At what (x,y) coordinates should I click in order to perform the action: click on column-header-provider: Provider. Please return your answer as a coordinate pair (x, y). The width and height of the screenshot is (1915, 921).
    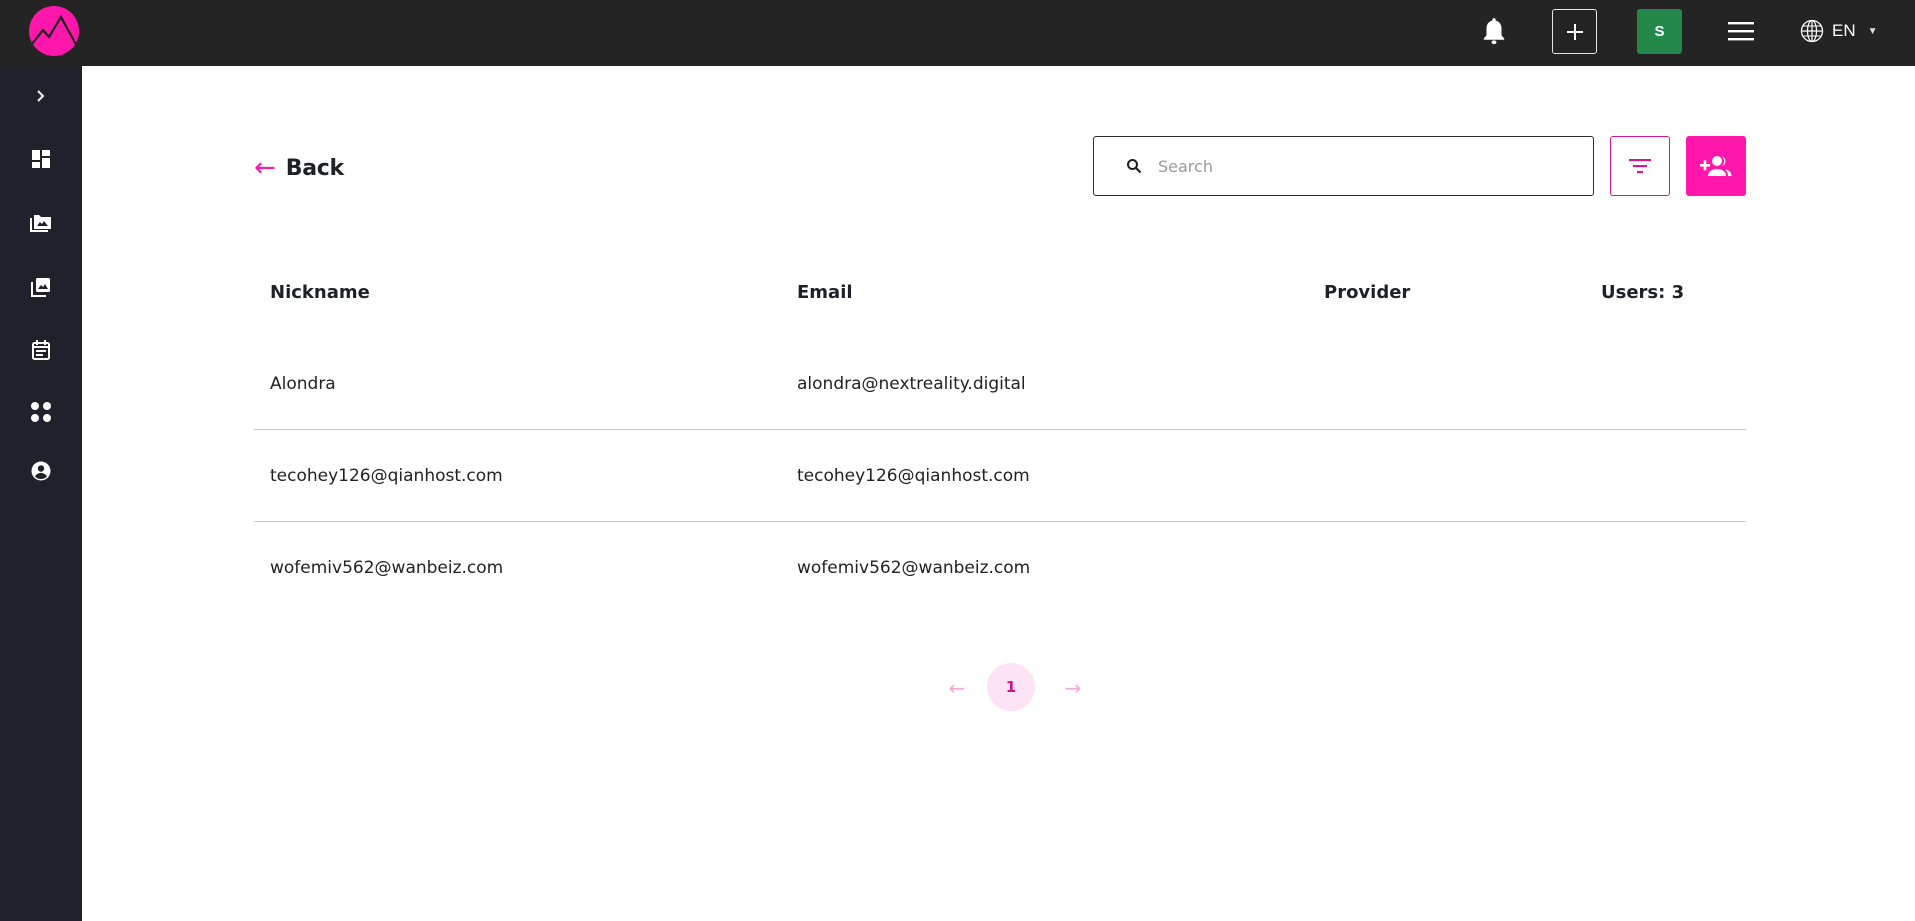
    Looking at the image, I should click on (1367, 292).